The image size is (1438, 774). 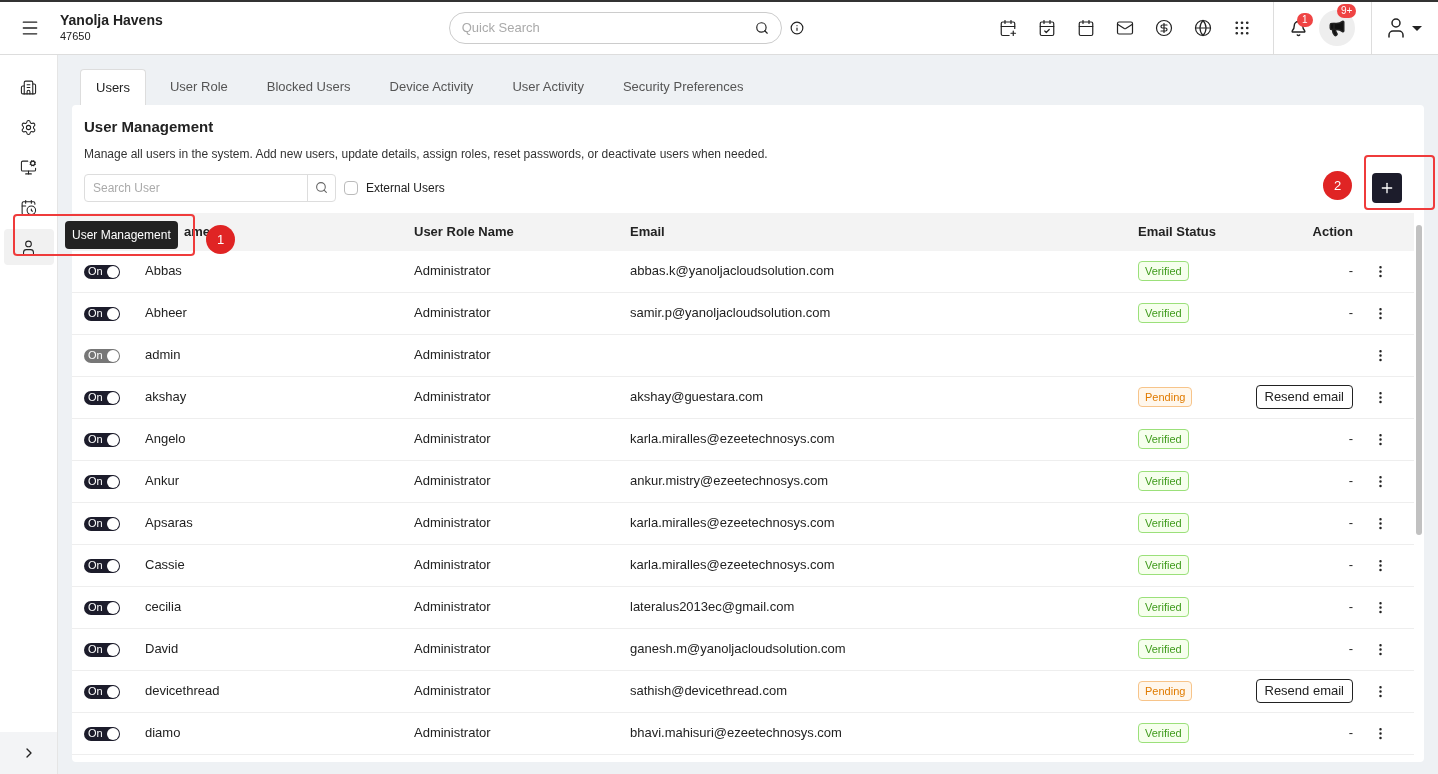 What do you see at coordinates (166, 397) in the screenshot?
I see `user-name: akshay` at bounding box center [166, 397].